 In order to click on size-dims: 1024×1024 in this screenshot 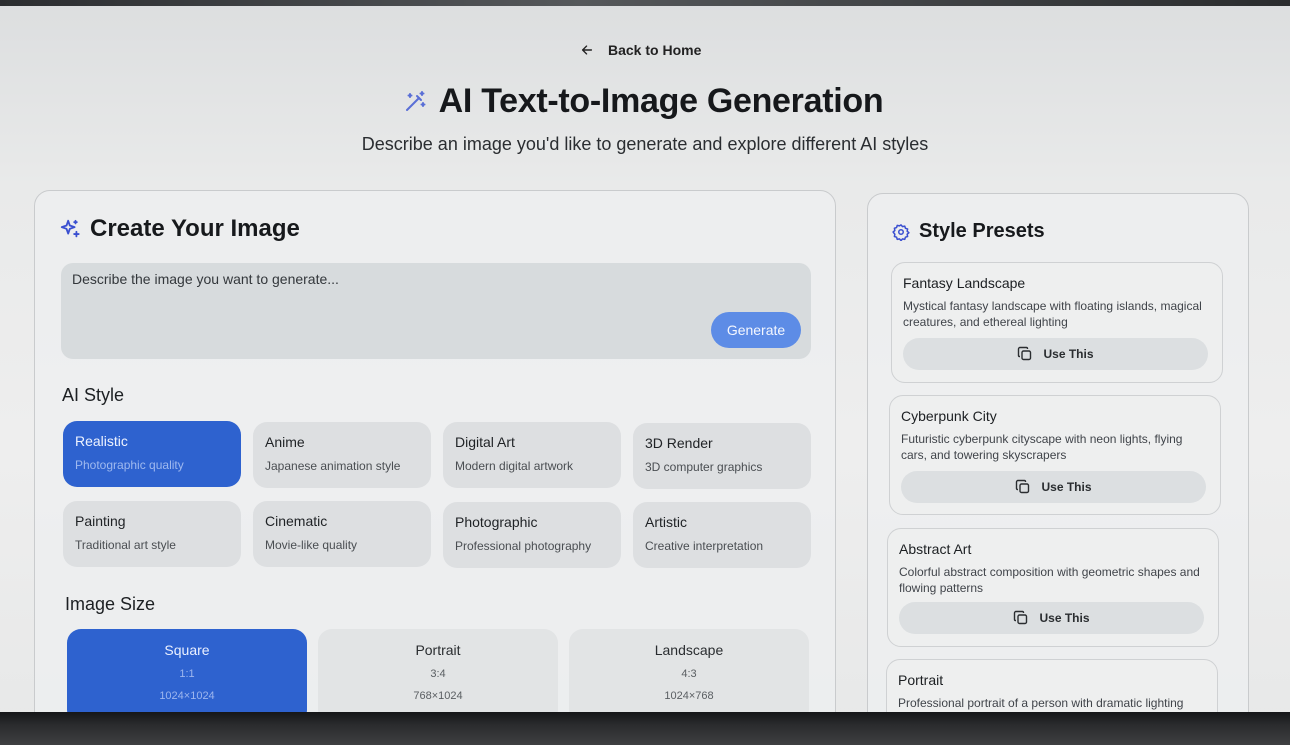, I will do `click(187, 696)`.